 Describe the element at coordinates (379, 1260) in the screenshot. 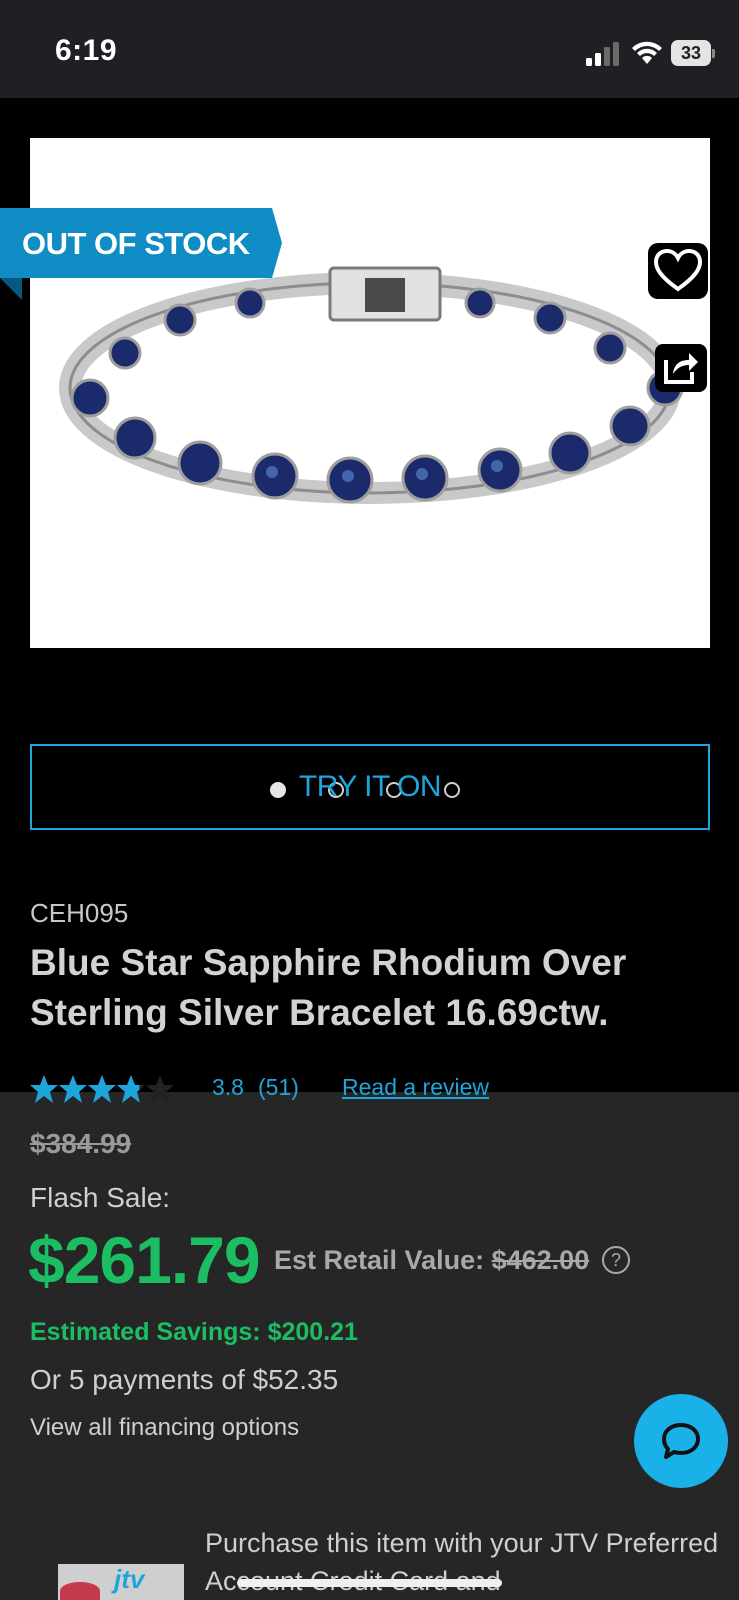

I see `est-retail-label: Est Retail Value:` at that location.